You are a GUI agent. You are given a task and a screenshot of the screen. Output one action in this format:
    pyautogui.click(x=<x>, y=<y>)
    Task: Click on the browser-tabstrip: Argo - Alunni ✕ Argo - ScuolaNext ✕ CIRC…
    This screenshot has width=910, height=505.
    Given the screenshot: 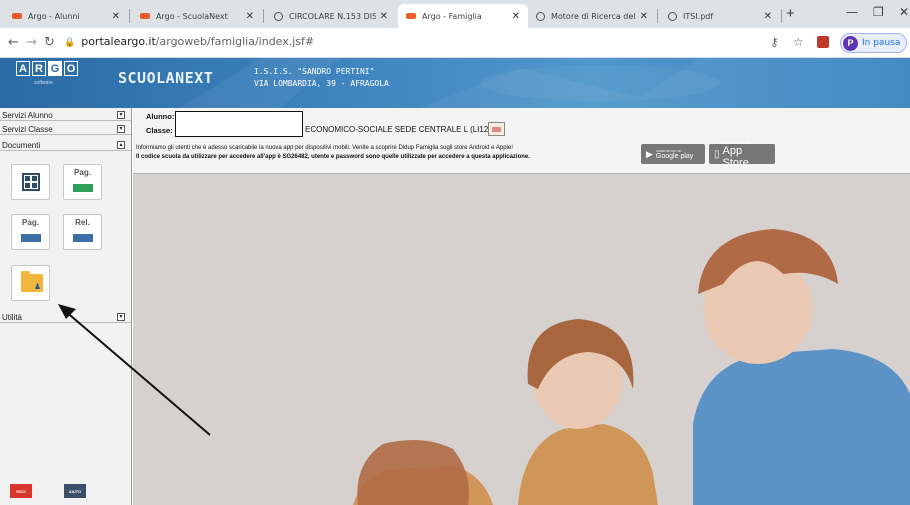 What is the action you would take?
    pyautogui.click(x=455, y=14)
    